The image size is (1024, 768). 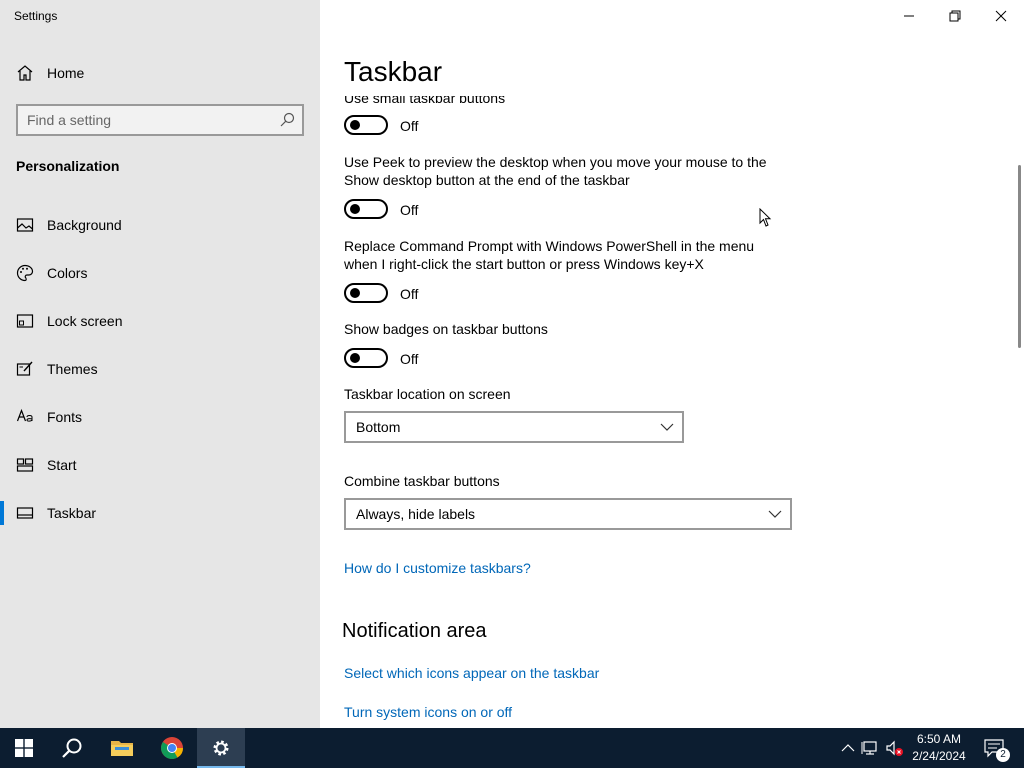 I want to click on home-icon, so click(x=25, y=73).